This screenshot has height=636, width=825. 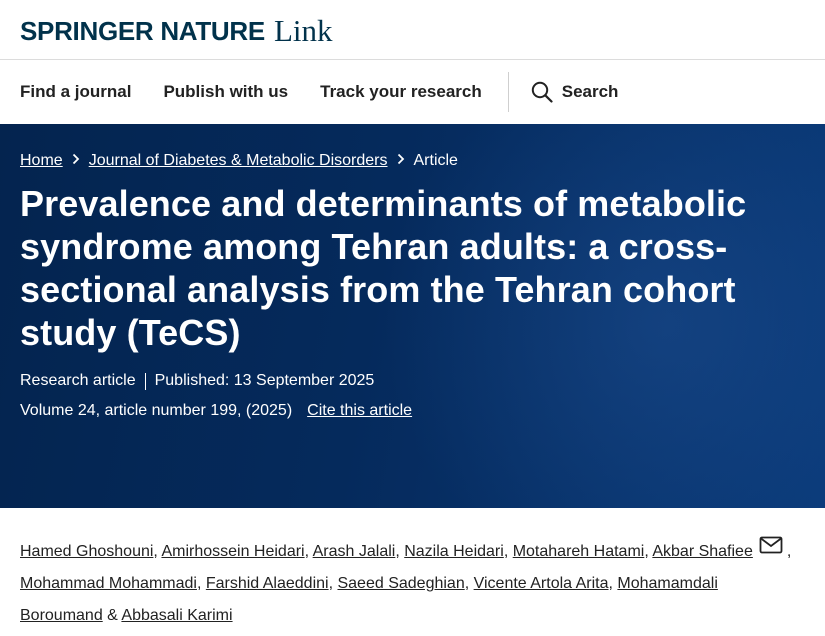 I want to click on author-link: Arash Jalali, so click(x=354, y=551).